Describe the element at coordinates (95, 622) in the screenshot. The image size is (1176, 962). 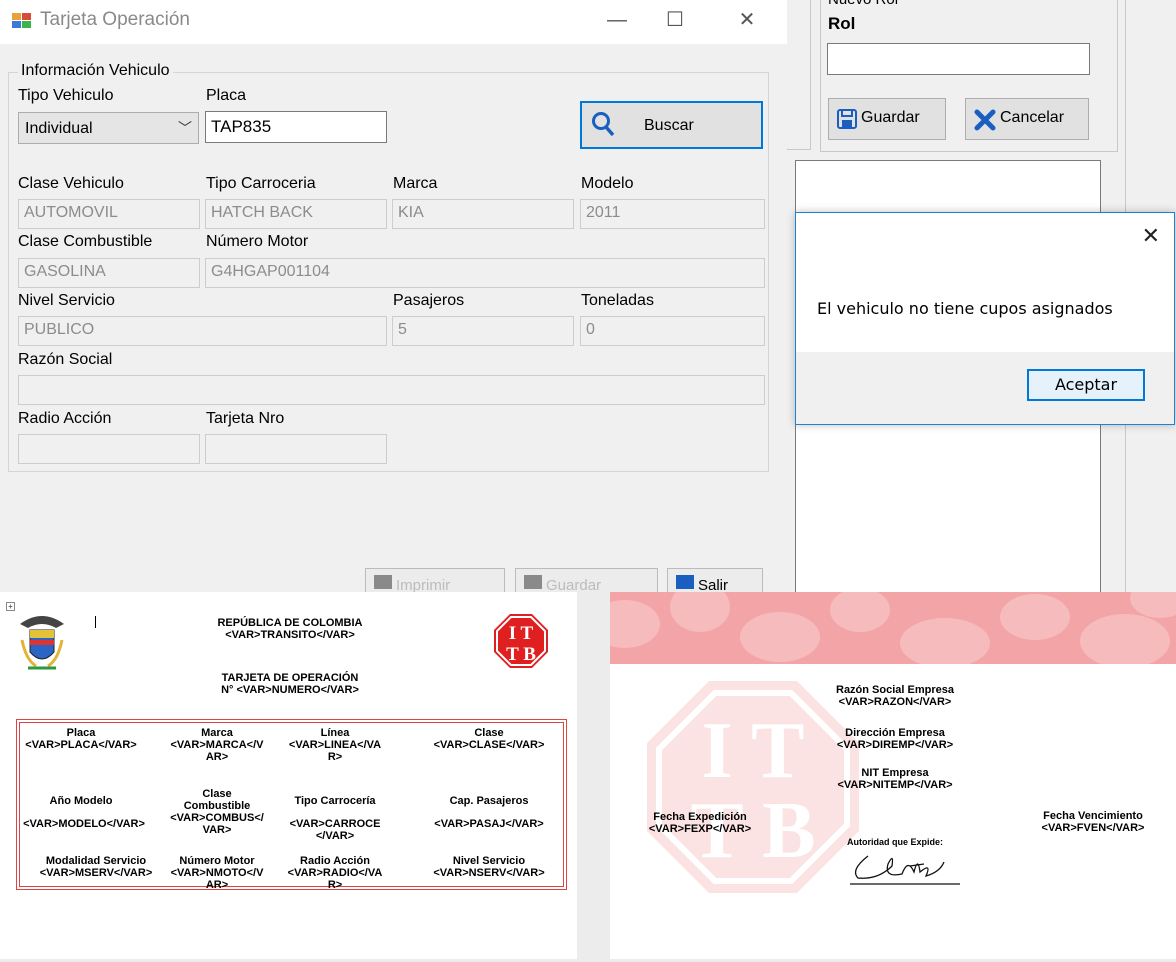
I see `text-cursor` at that location.